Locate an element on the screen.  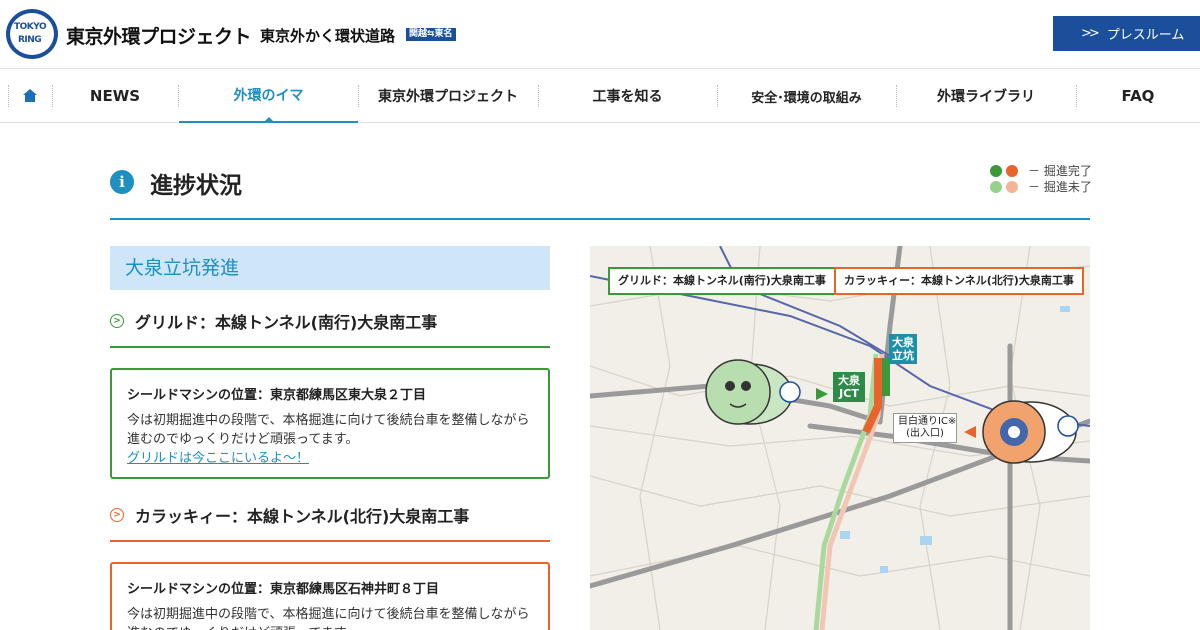
map-label-griled: グリルド：本線トンネル(南行)大泉南工事 is located at coordinates (722, 281).